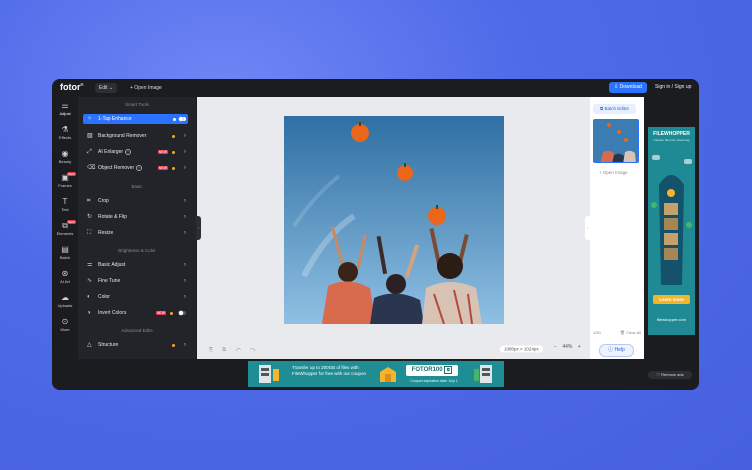 The height and width of the screenshot is (470, 752). I want to click on collapse-image-list-handle: ›, so click(587, 228).